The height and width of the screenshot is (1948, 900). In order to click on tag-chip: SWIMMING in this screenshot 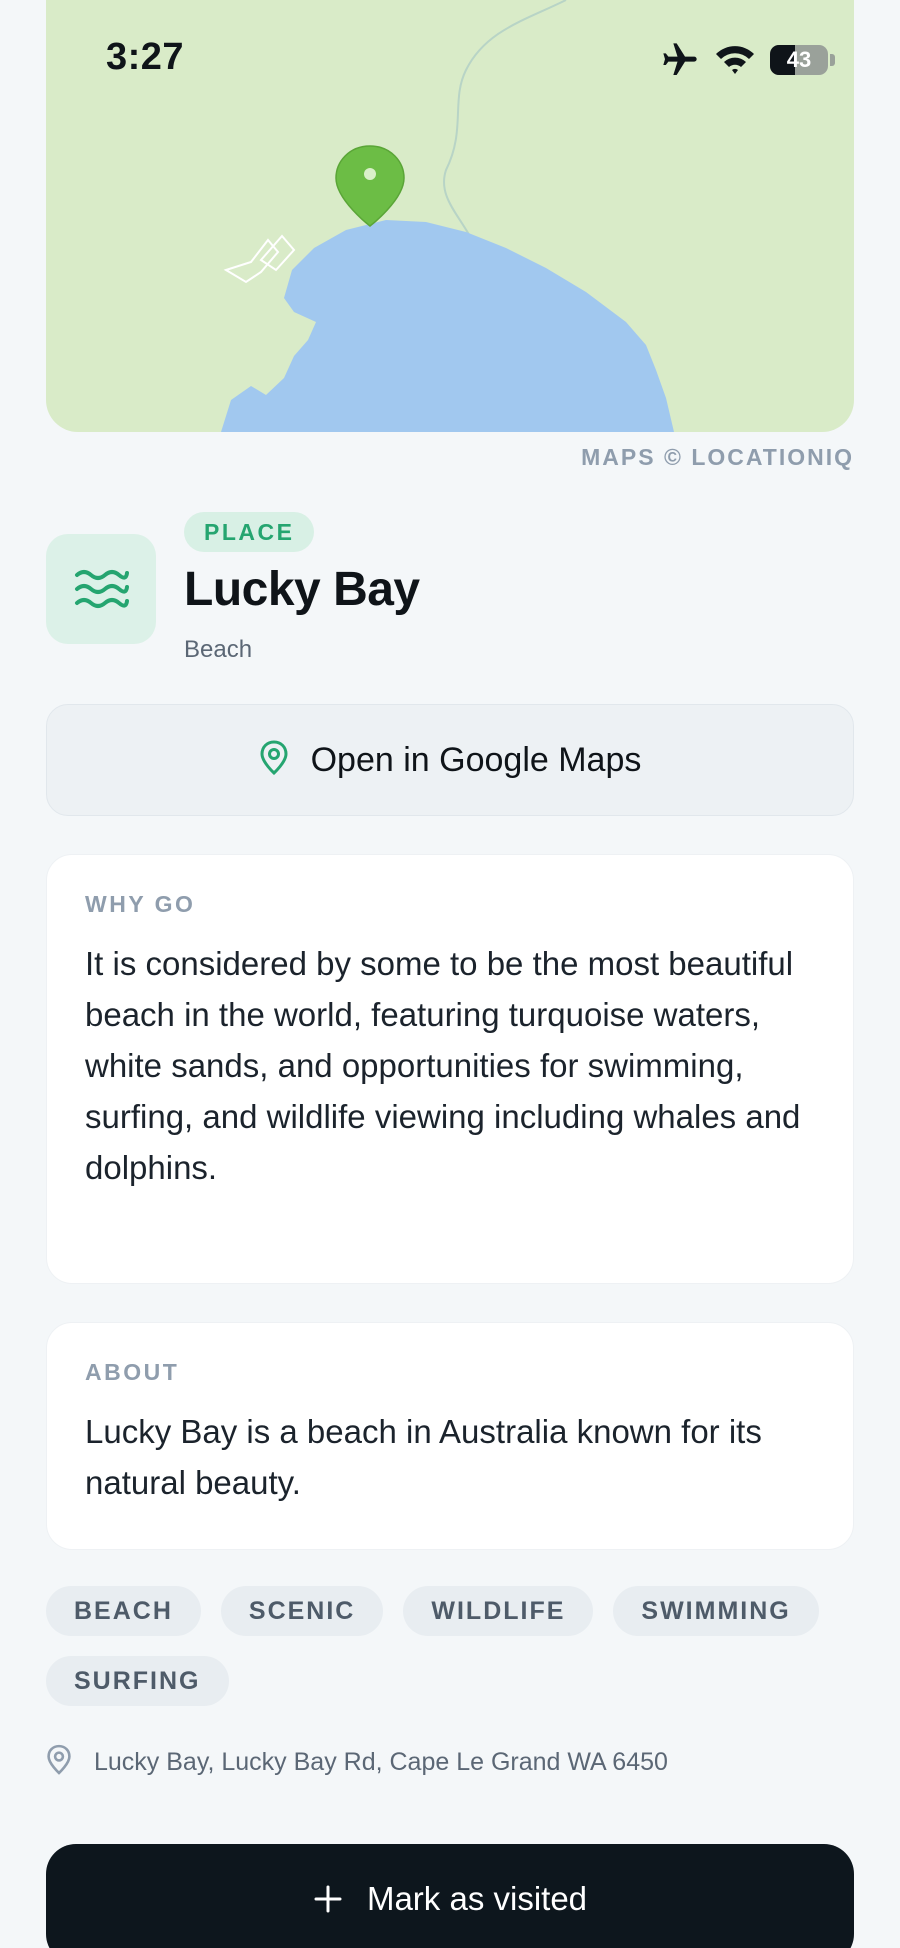, I will do `click(716, 1611)`.